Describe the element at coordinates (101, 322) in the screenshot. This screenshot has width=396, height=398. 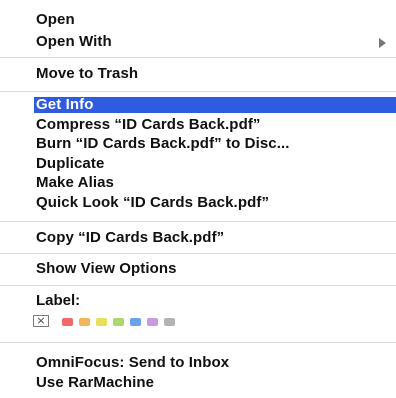
I see `label-yellow-swatch` at that location.